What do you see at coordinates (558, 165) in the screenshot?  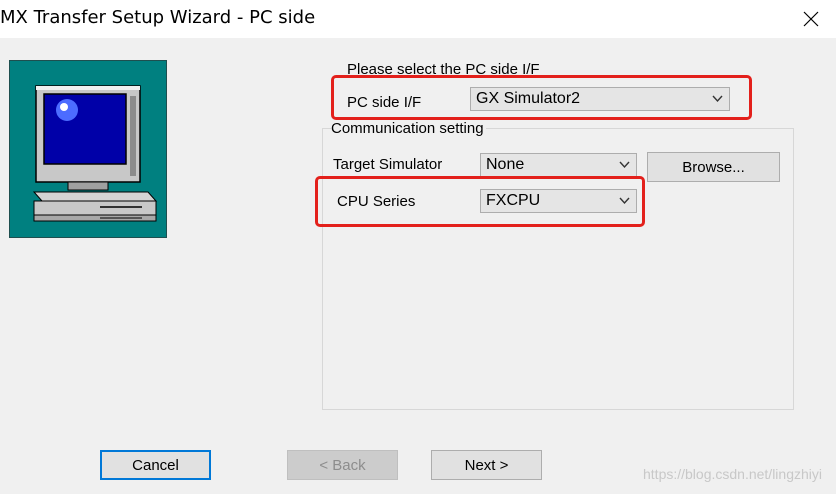 I see `target-simulator-select: None` at bounding box center [558, 165].